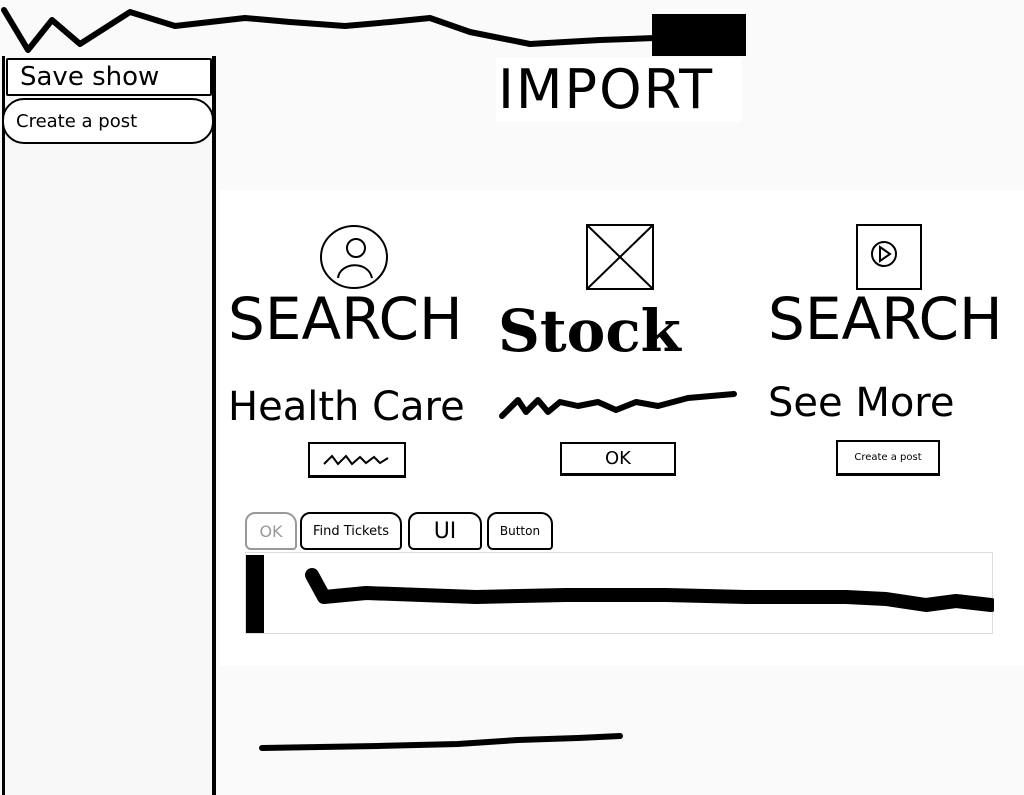 This screenshot has width=1024, height=795. I want to click on image-placeholder-icon, so click(620, 257).